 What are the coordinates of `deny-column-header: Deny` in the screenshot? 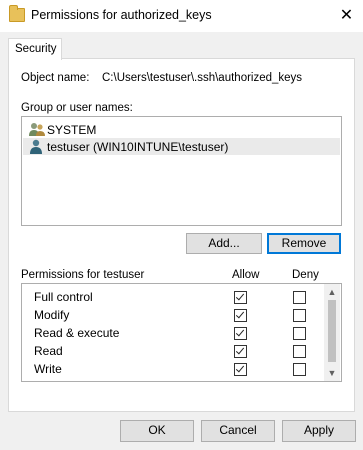 It's located at (305, 275).